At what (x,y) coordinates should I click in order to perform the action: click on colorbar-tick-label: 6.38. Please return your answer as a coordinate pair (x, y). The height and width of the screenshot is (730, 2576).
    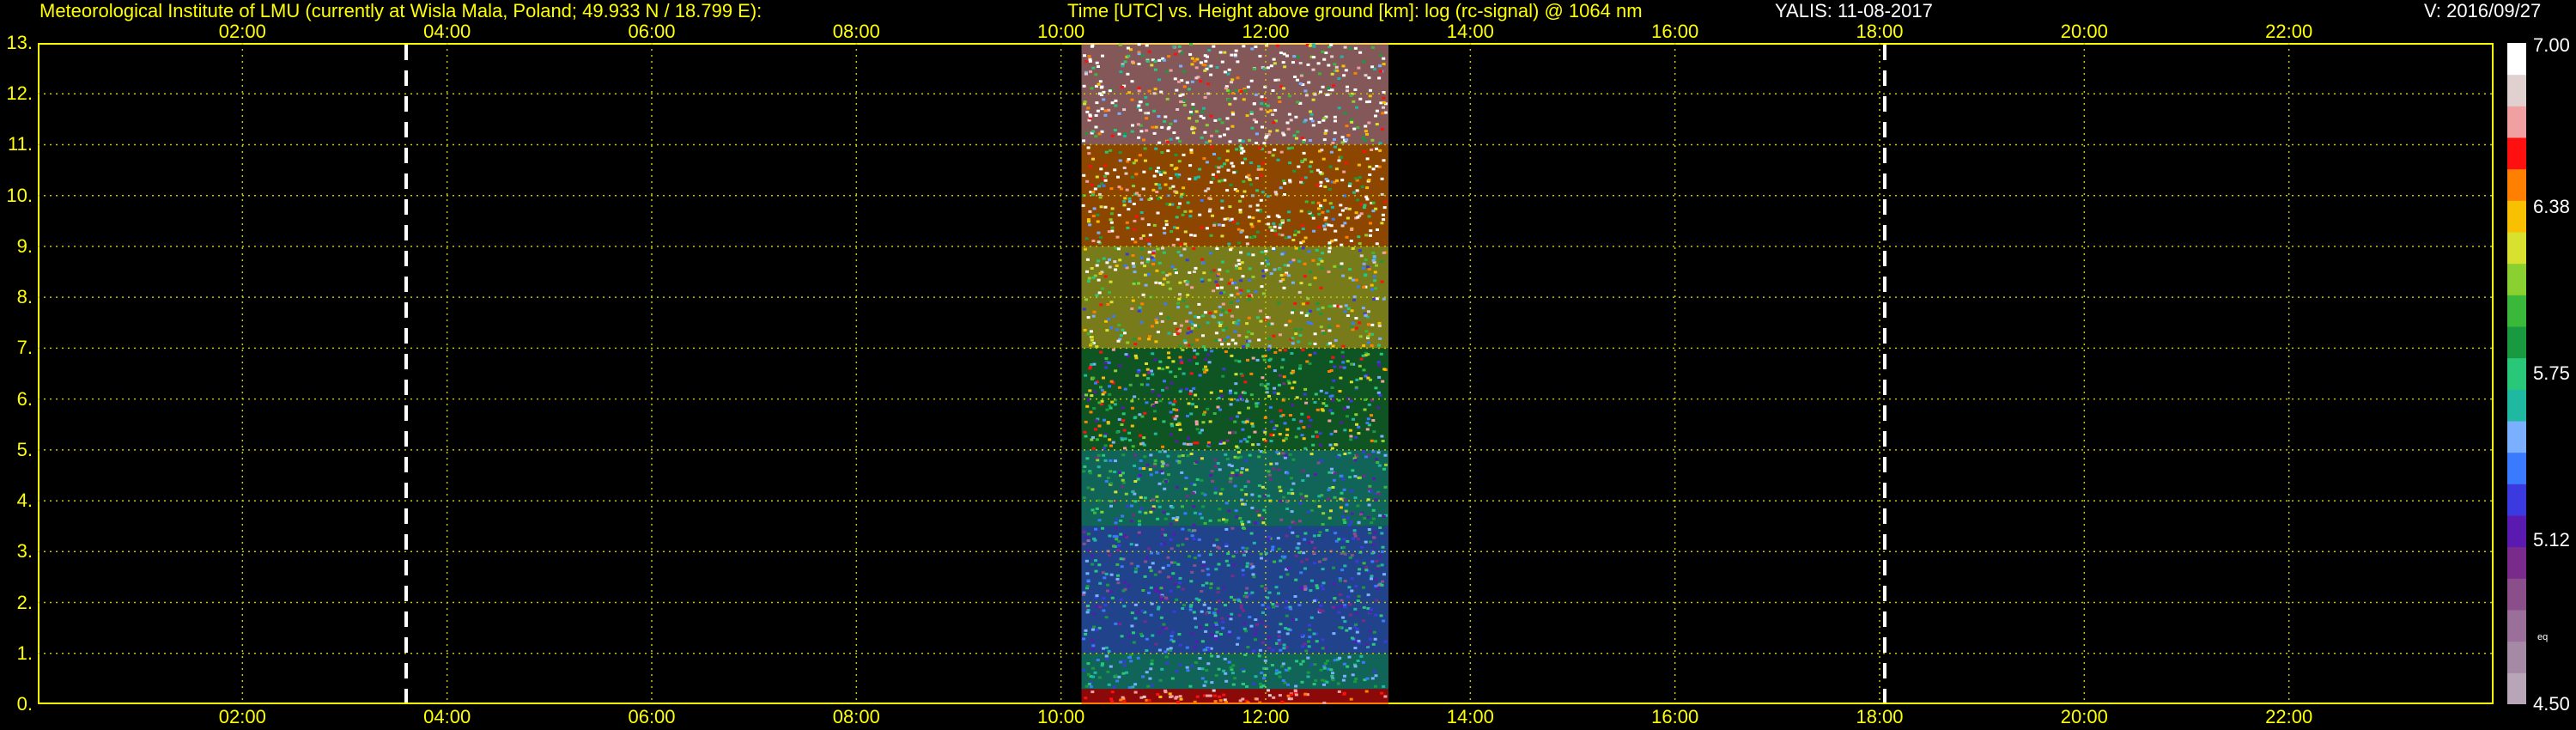
    Looking at the image, I should click on (2551, 206).